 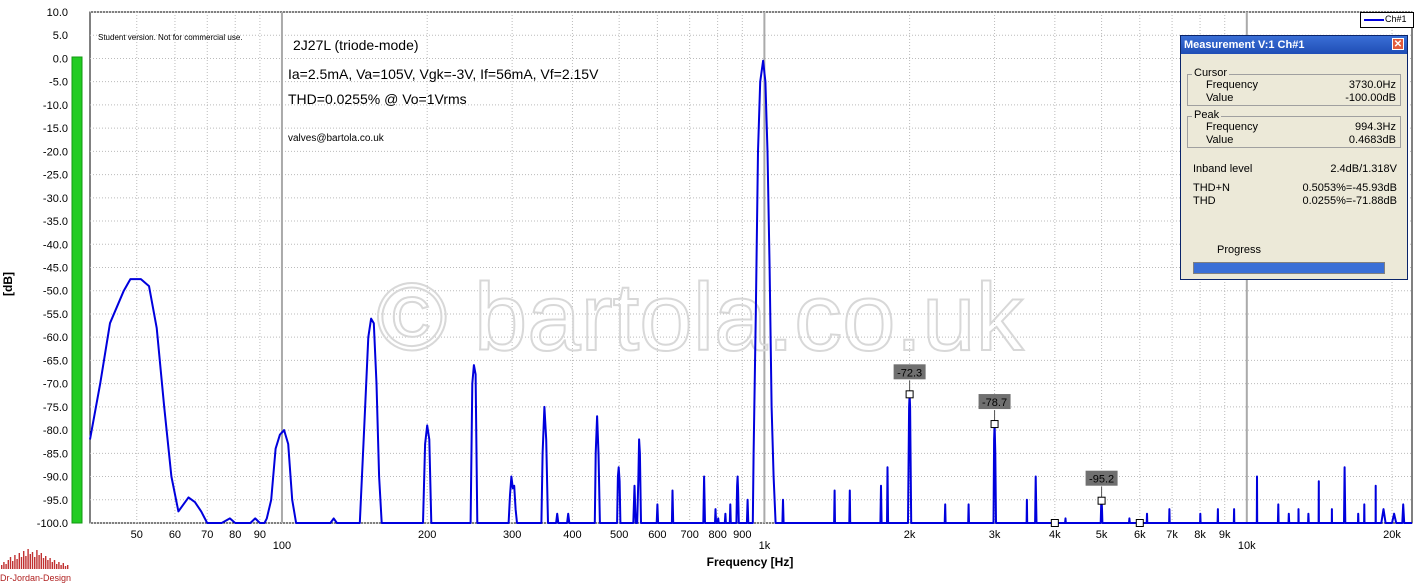 I want to click on x-tick-label: 800, so click(x=717, y=535).